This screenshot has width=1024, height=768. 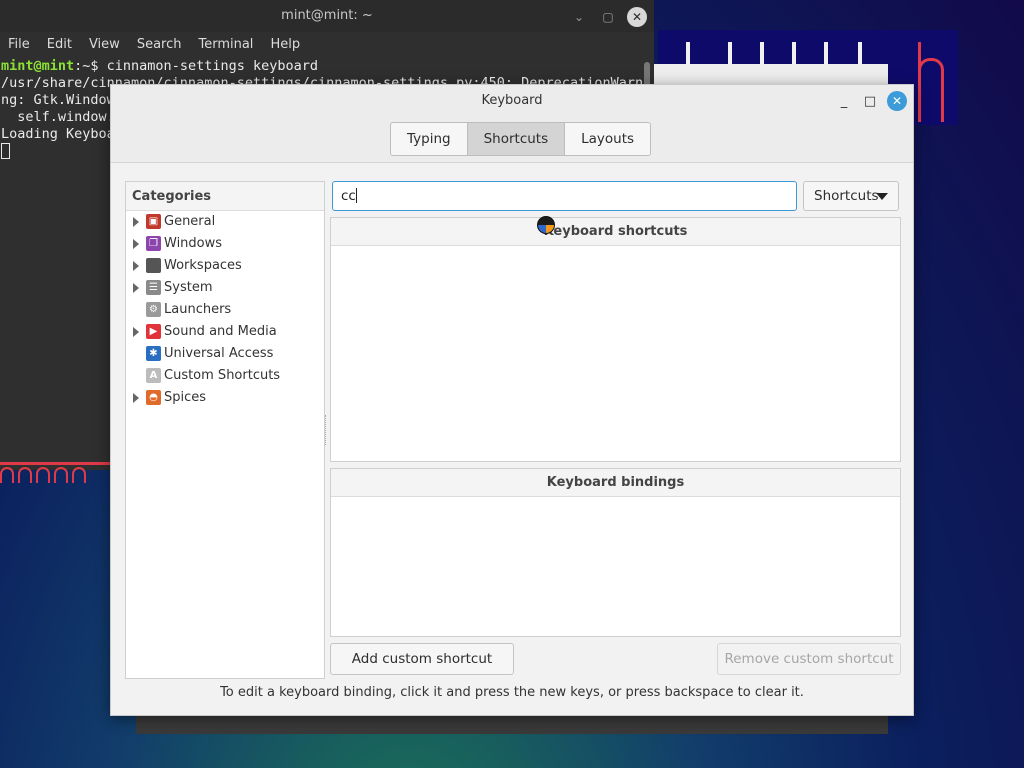 What do you see at coordinates (198, 309) in the screenshot?
I see `category-label: Launchers` at bounding box center [198, 309].